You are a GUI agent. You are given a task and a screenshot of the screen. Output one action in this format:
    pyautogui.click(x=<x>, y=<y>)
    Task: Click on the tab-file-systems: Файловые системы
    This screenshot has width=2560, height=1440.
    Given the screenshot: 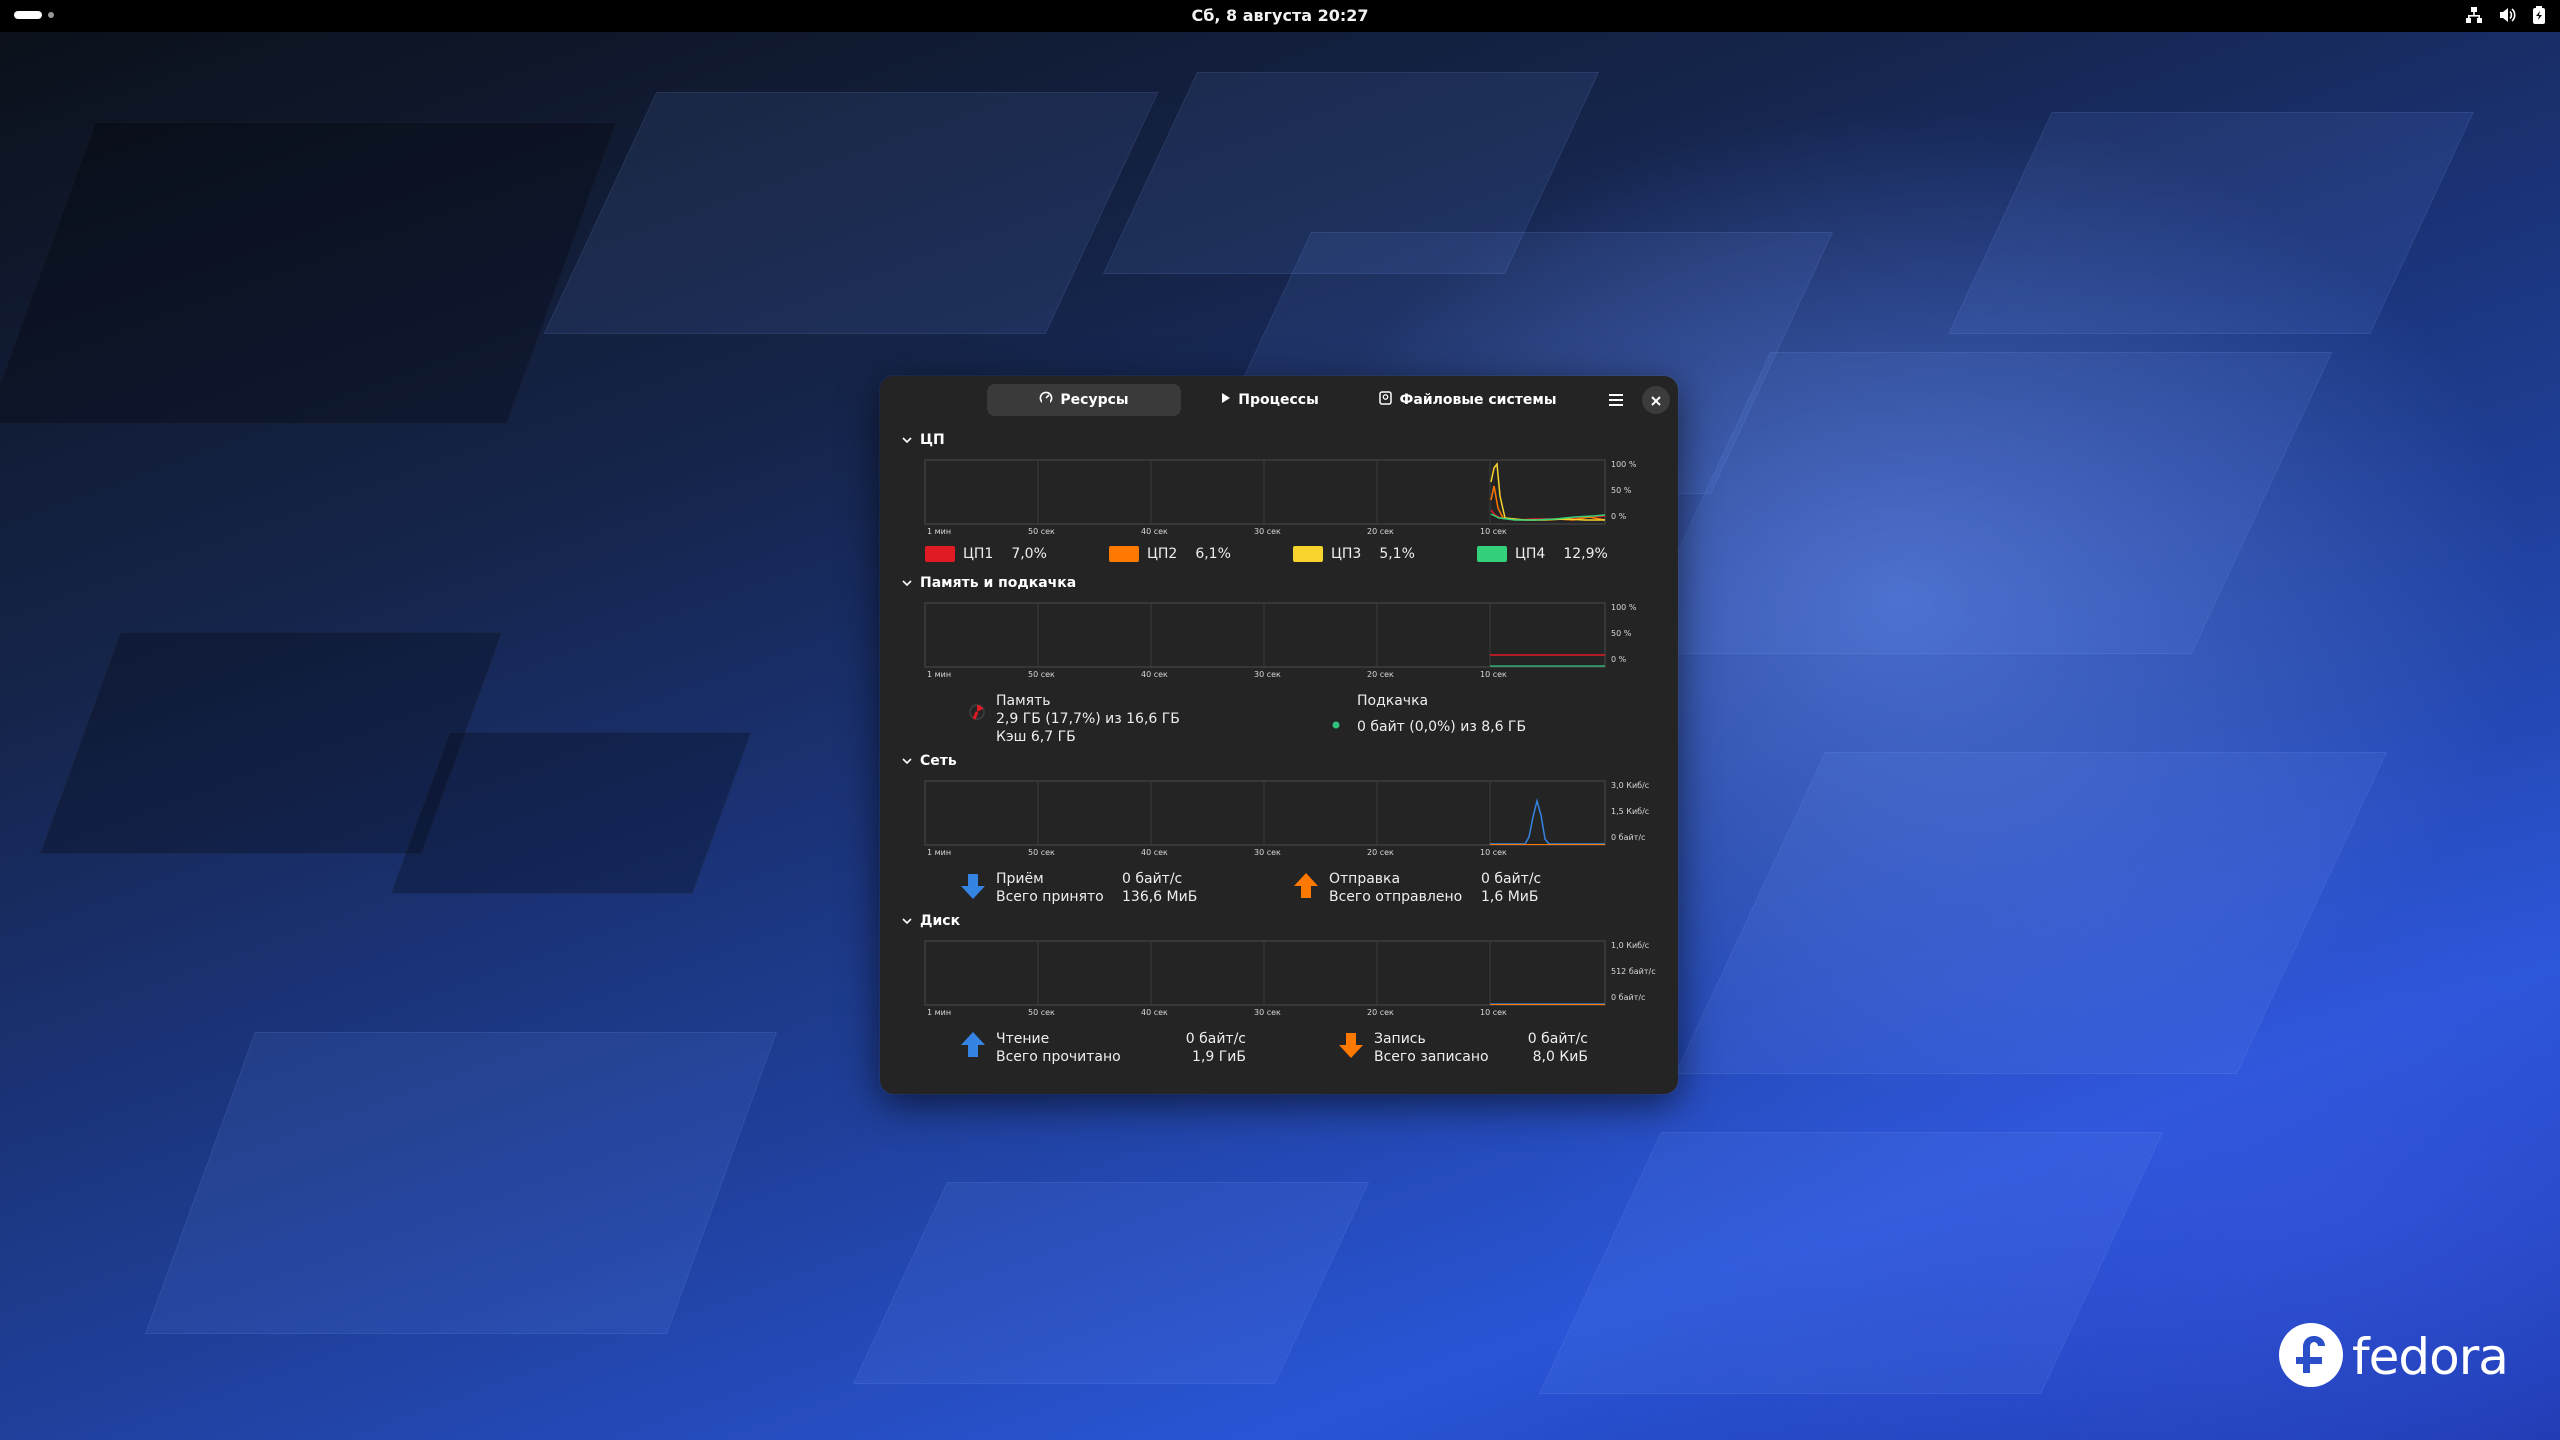 What is the action you would take?
    pyautogui.click(x=1468, y=400)
    